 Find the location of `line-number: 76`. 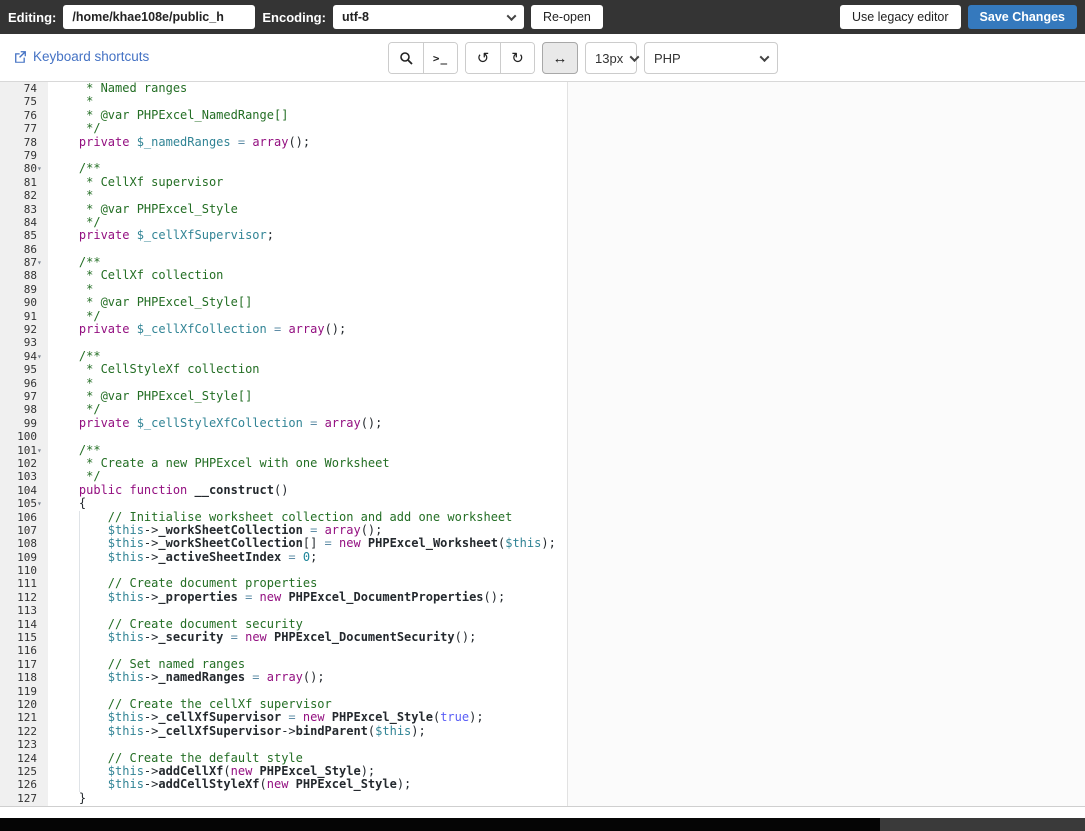

line-number: 76 is located at coordinates (30, 115).